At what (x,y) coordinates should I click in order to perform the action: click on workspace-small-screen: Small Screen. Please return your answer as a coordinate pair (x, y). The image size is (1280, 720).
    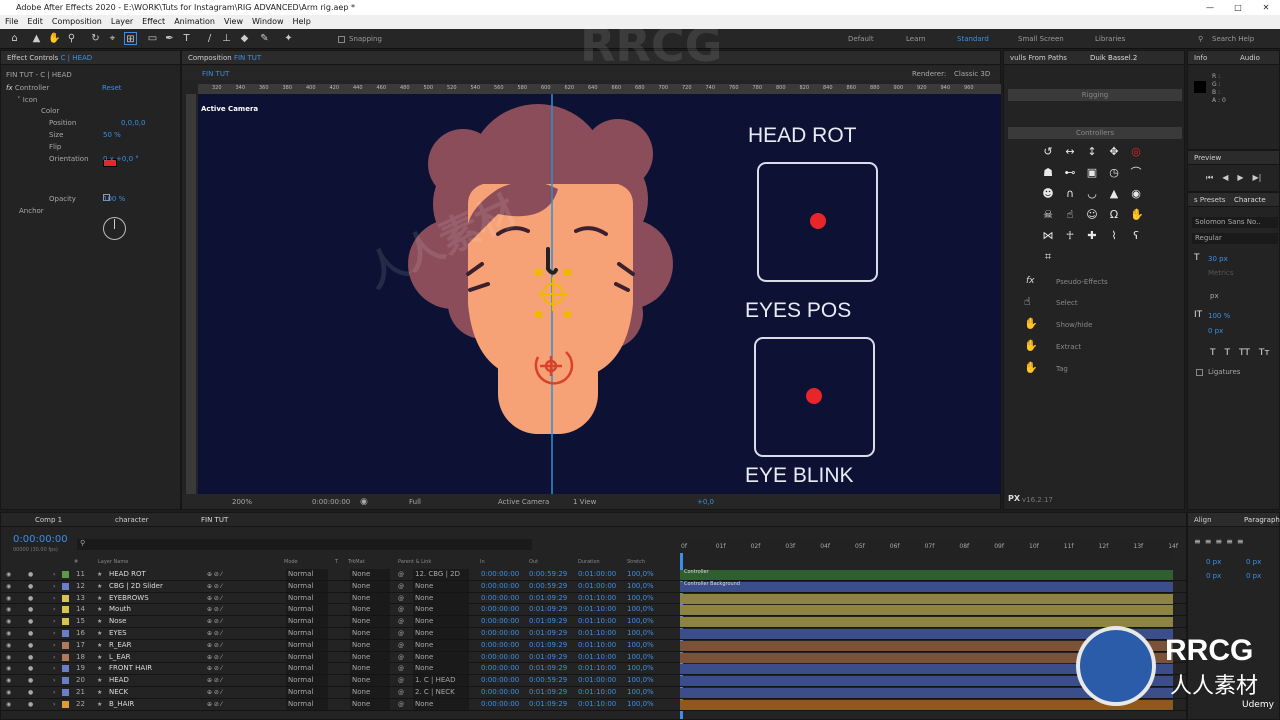
    Looking at the image, I should click on (1041, 39).